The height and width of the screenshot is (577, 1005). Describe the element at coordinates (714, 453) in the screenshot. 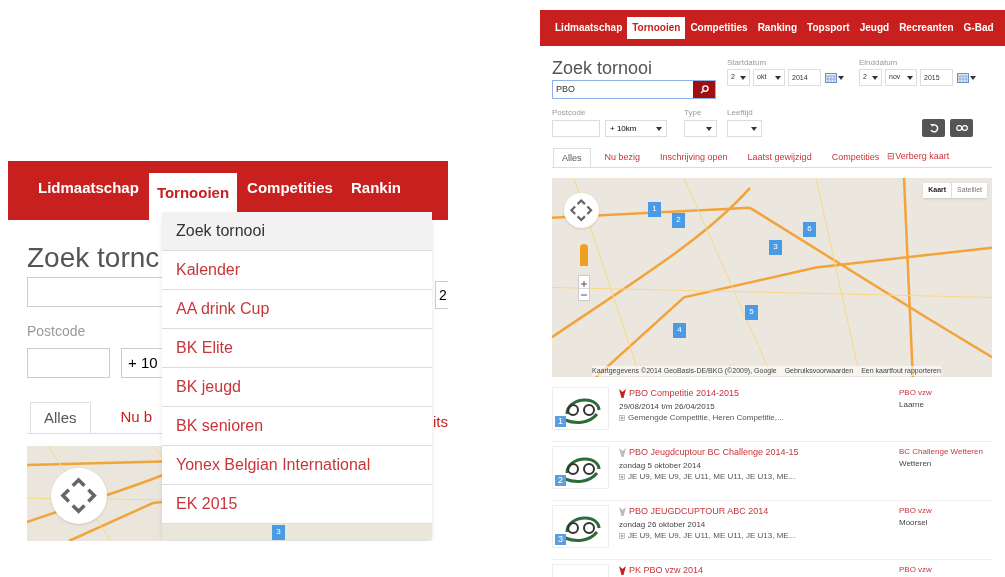

I see `tournament-link: PBO Jeugdcuptour BC Challenge 2014-15` at that location.